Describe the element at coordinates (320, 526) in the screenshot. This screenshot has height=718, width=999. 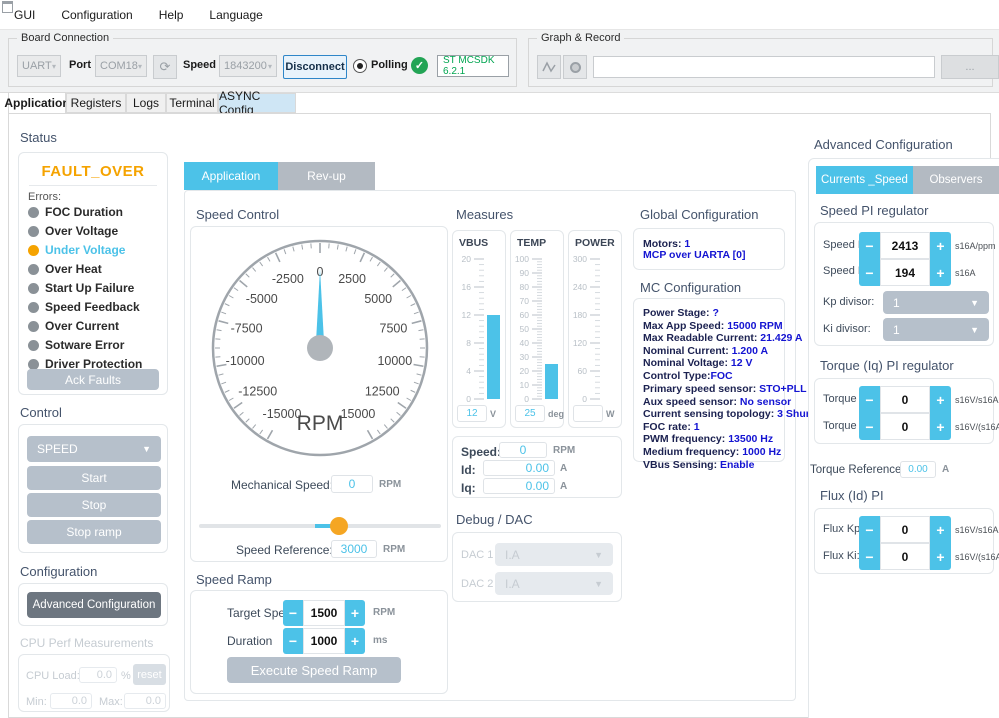
I see `speed-slider` at that location.